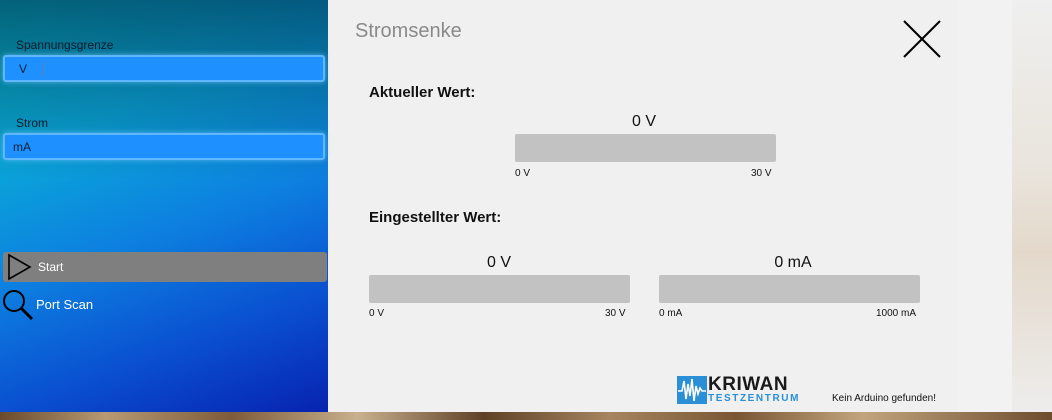 Image resolution: width=1052 pixels, height=420 pixels. What do you see at coordinates (22, 147) in the screenshot?
I see `current-unit-label: mA` at bounding box center [22, 147].